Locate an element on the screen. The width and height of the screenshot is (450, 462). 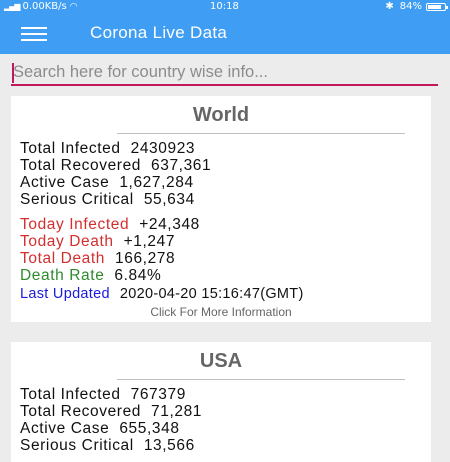
world-today-infected: Today Infected +24,348 is located at coordinates (110, 225).